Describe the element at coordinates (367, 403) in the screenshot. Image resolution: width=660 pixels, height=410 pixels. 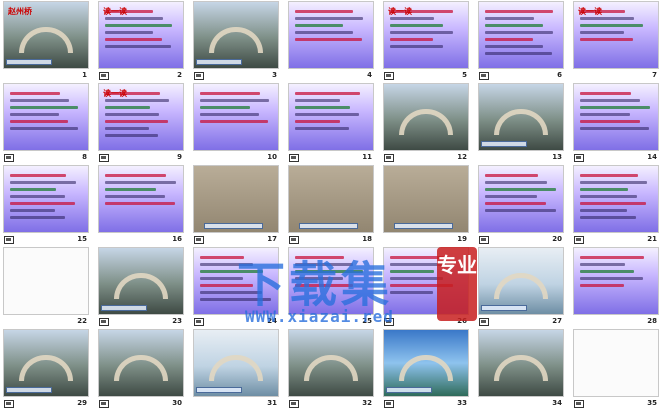
I see `slide-number: 32` at that location.